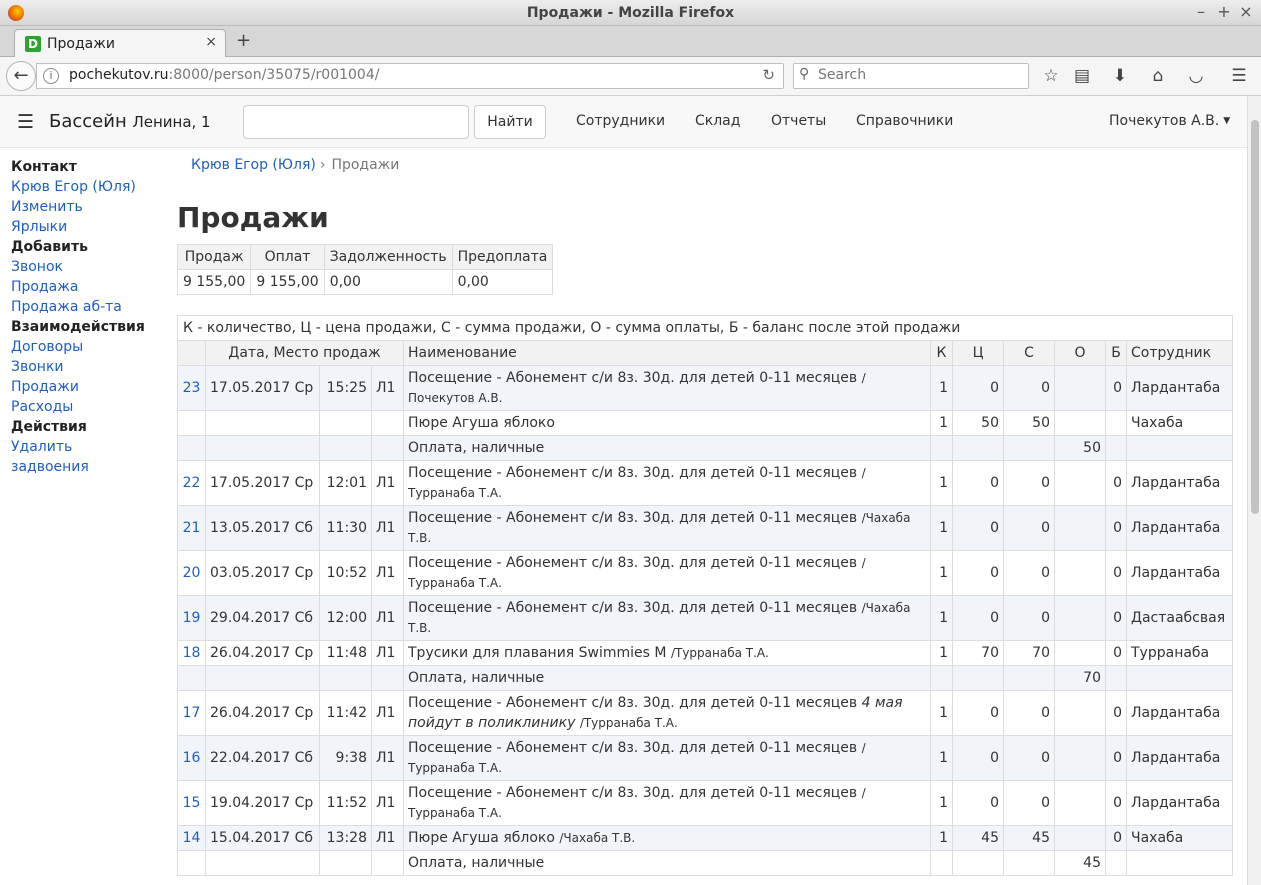  Describe the element at coordinates (44, 167) in the screenshot. I see `sidebar-heading: Контакт` at that location.